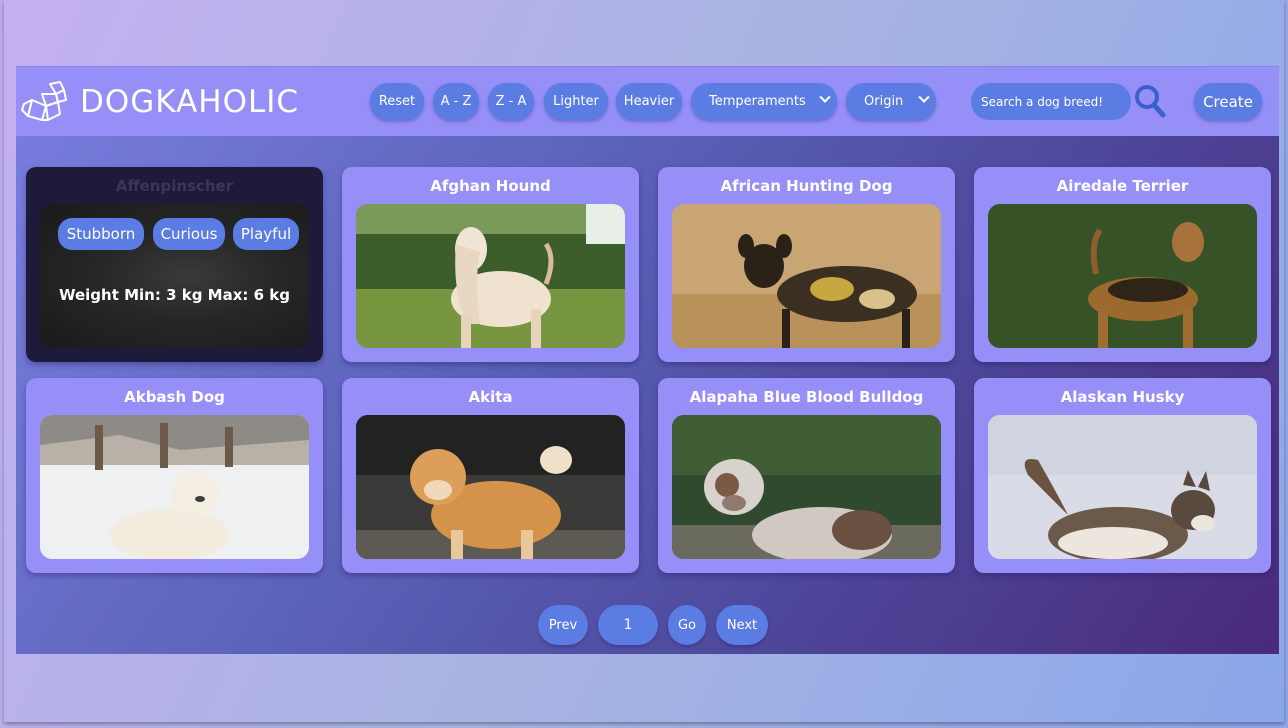  What do you see at coordinates (490, 186) in the screenshot?
I see `dog-name: Afghan Hound` at bounding box center [490, 186].